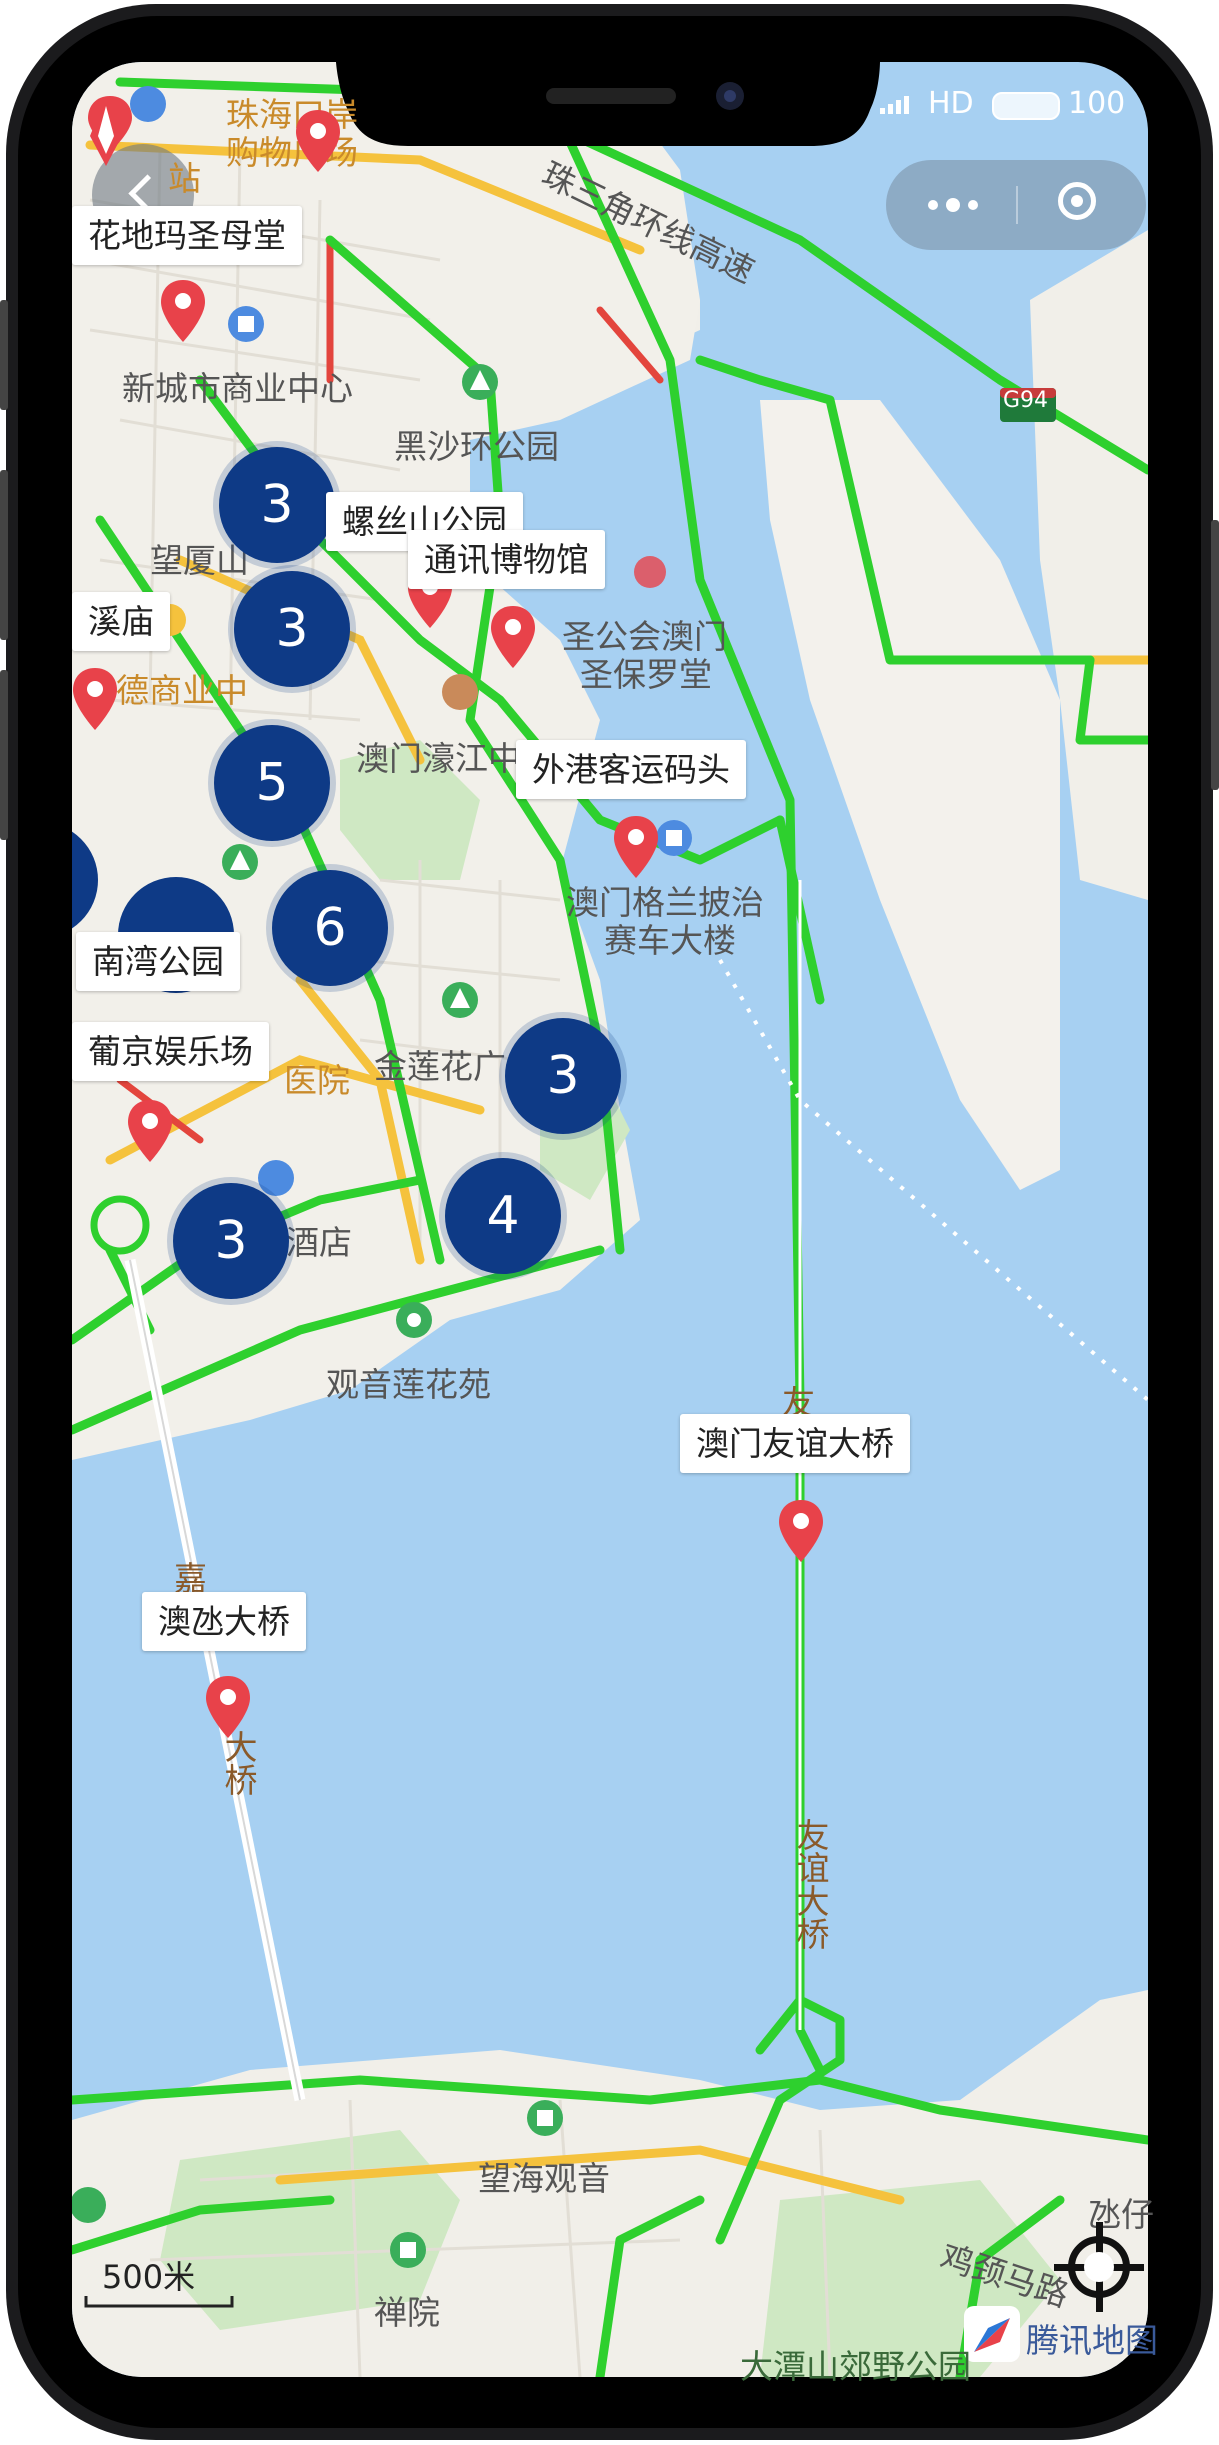 This screenshot has width=1219, height=2445. I want to click on map-text-chanyuan: 禅院, so click(407, 2312).